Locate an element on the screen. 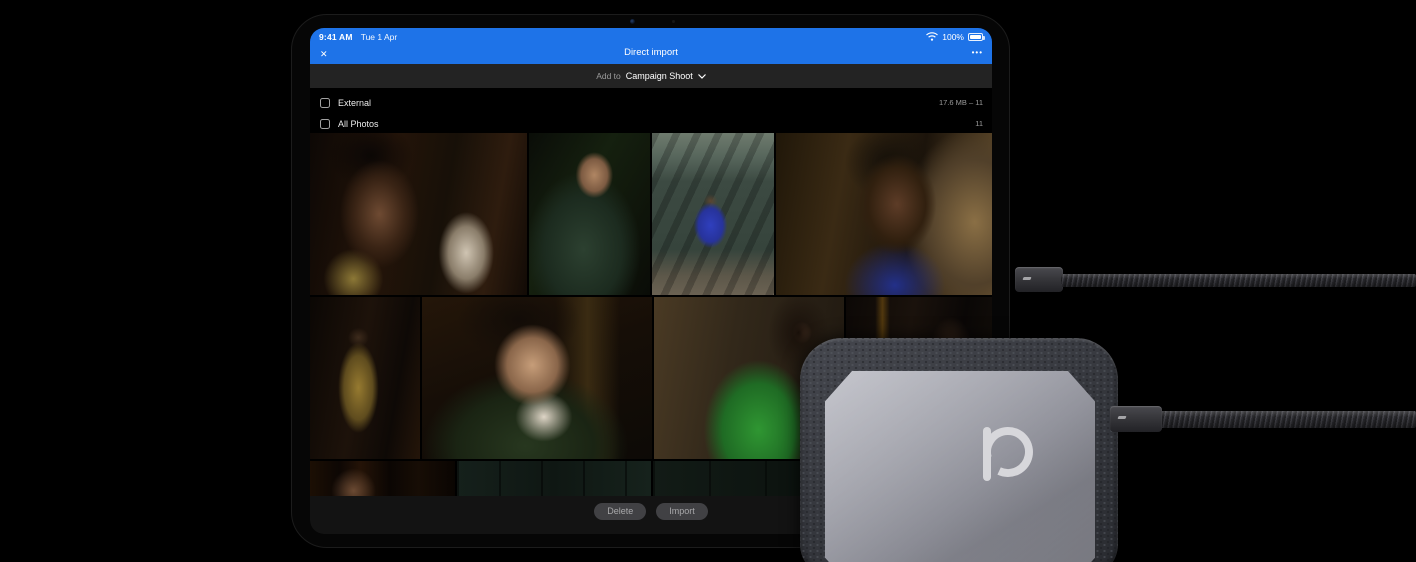 The width and height of the screenshot is (1416, 562). source-meta: 17.6 MB – 11 is located at coordinates (960, 102).